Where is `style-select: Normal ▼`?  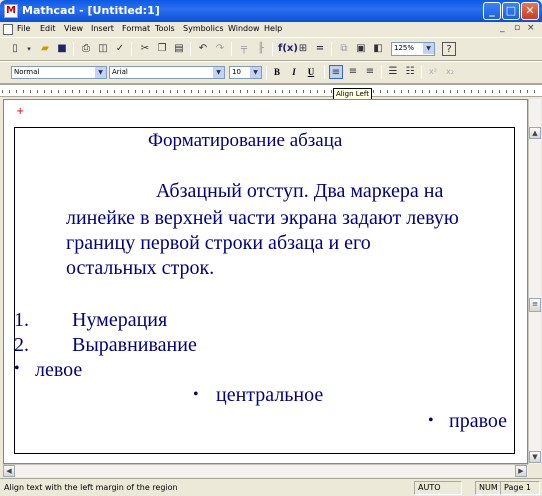 style-select: Normal ▼ is located at coordinates (59, 72).